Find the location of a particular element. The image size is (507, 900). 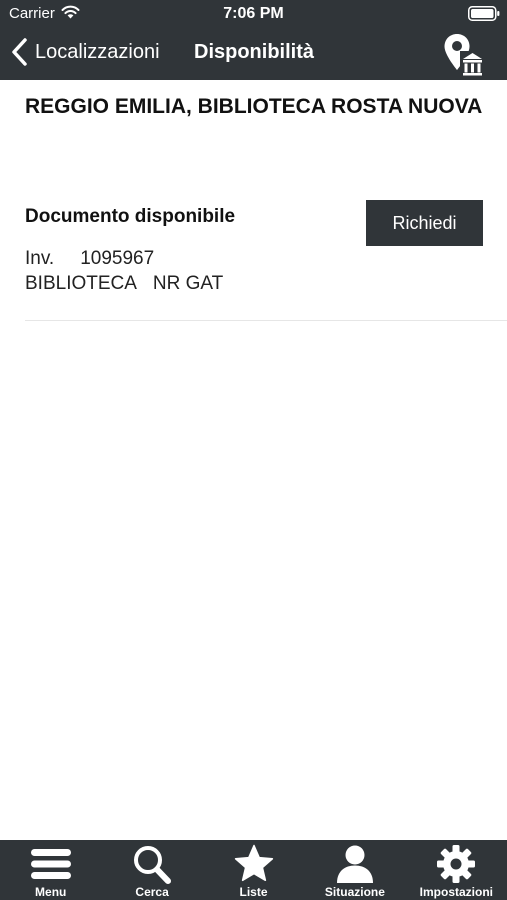

search-icon is located at coordinates (153, 865).